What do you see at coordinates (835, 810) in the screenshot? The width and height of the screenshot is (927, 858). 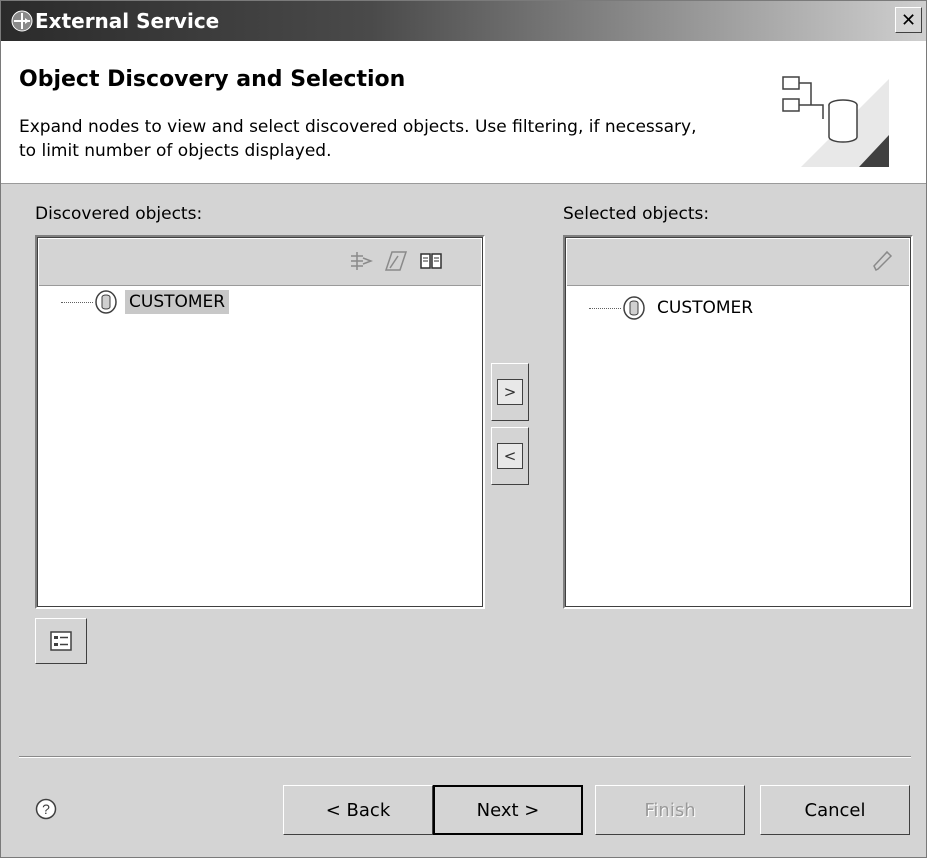 I see `cancel-button: Cancel` at bounding box center [835, 810].